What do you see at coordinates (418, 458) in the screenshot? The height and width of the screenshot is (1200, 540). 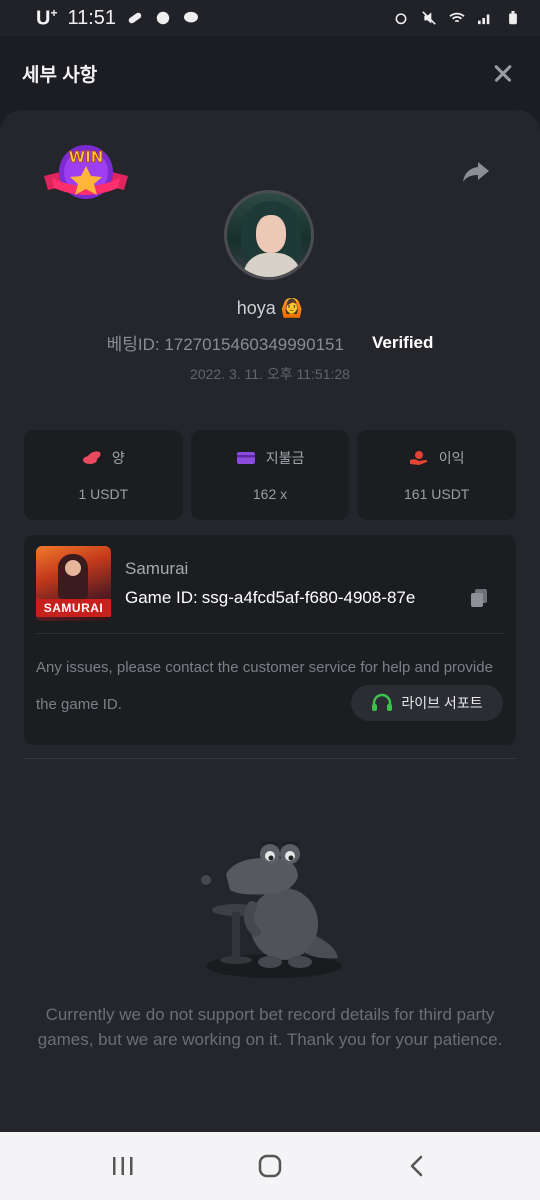 I see `hand-coin-icon` at bounding box center [418, 458].